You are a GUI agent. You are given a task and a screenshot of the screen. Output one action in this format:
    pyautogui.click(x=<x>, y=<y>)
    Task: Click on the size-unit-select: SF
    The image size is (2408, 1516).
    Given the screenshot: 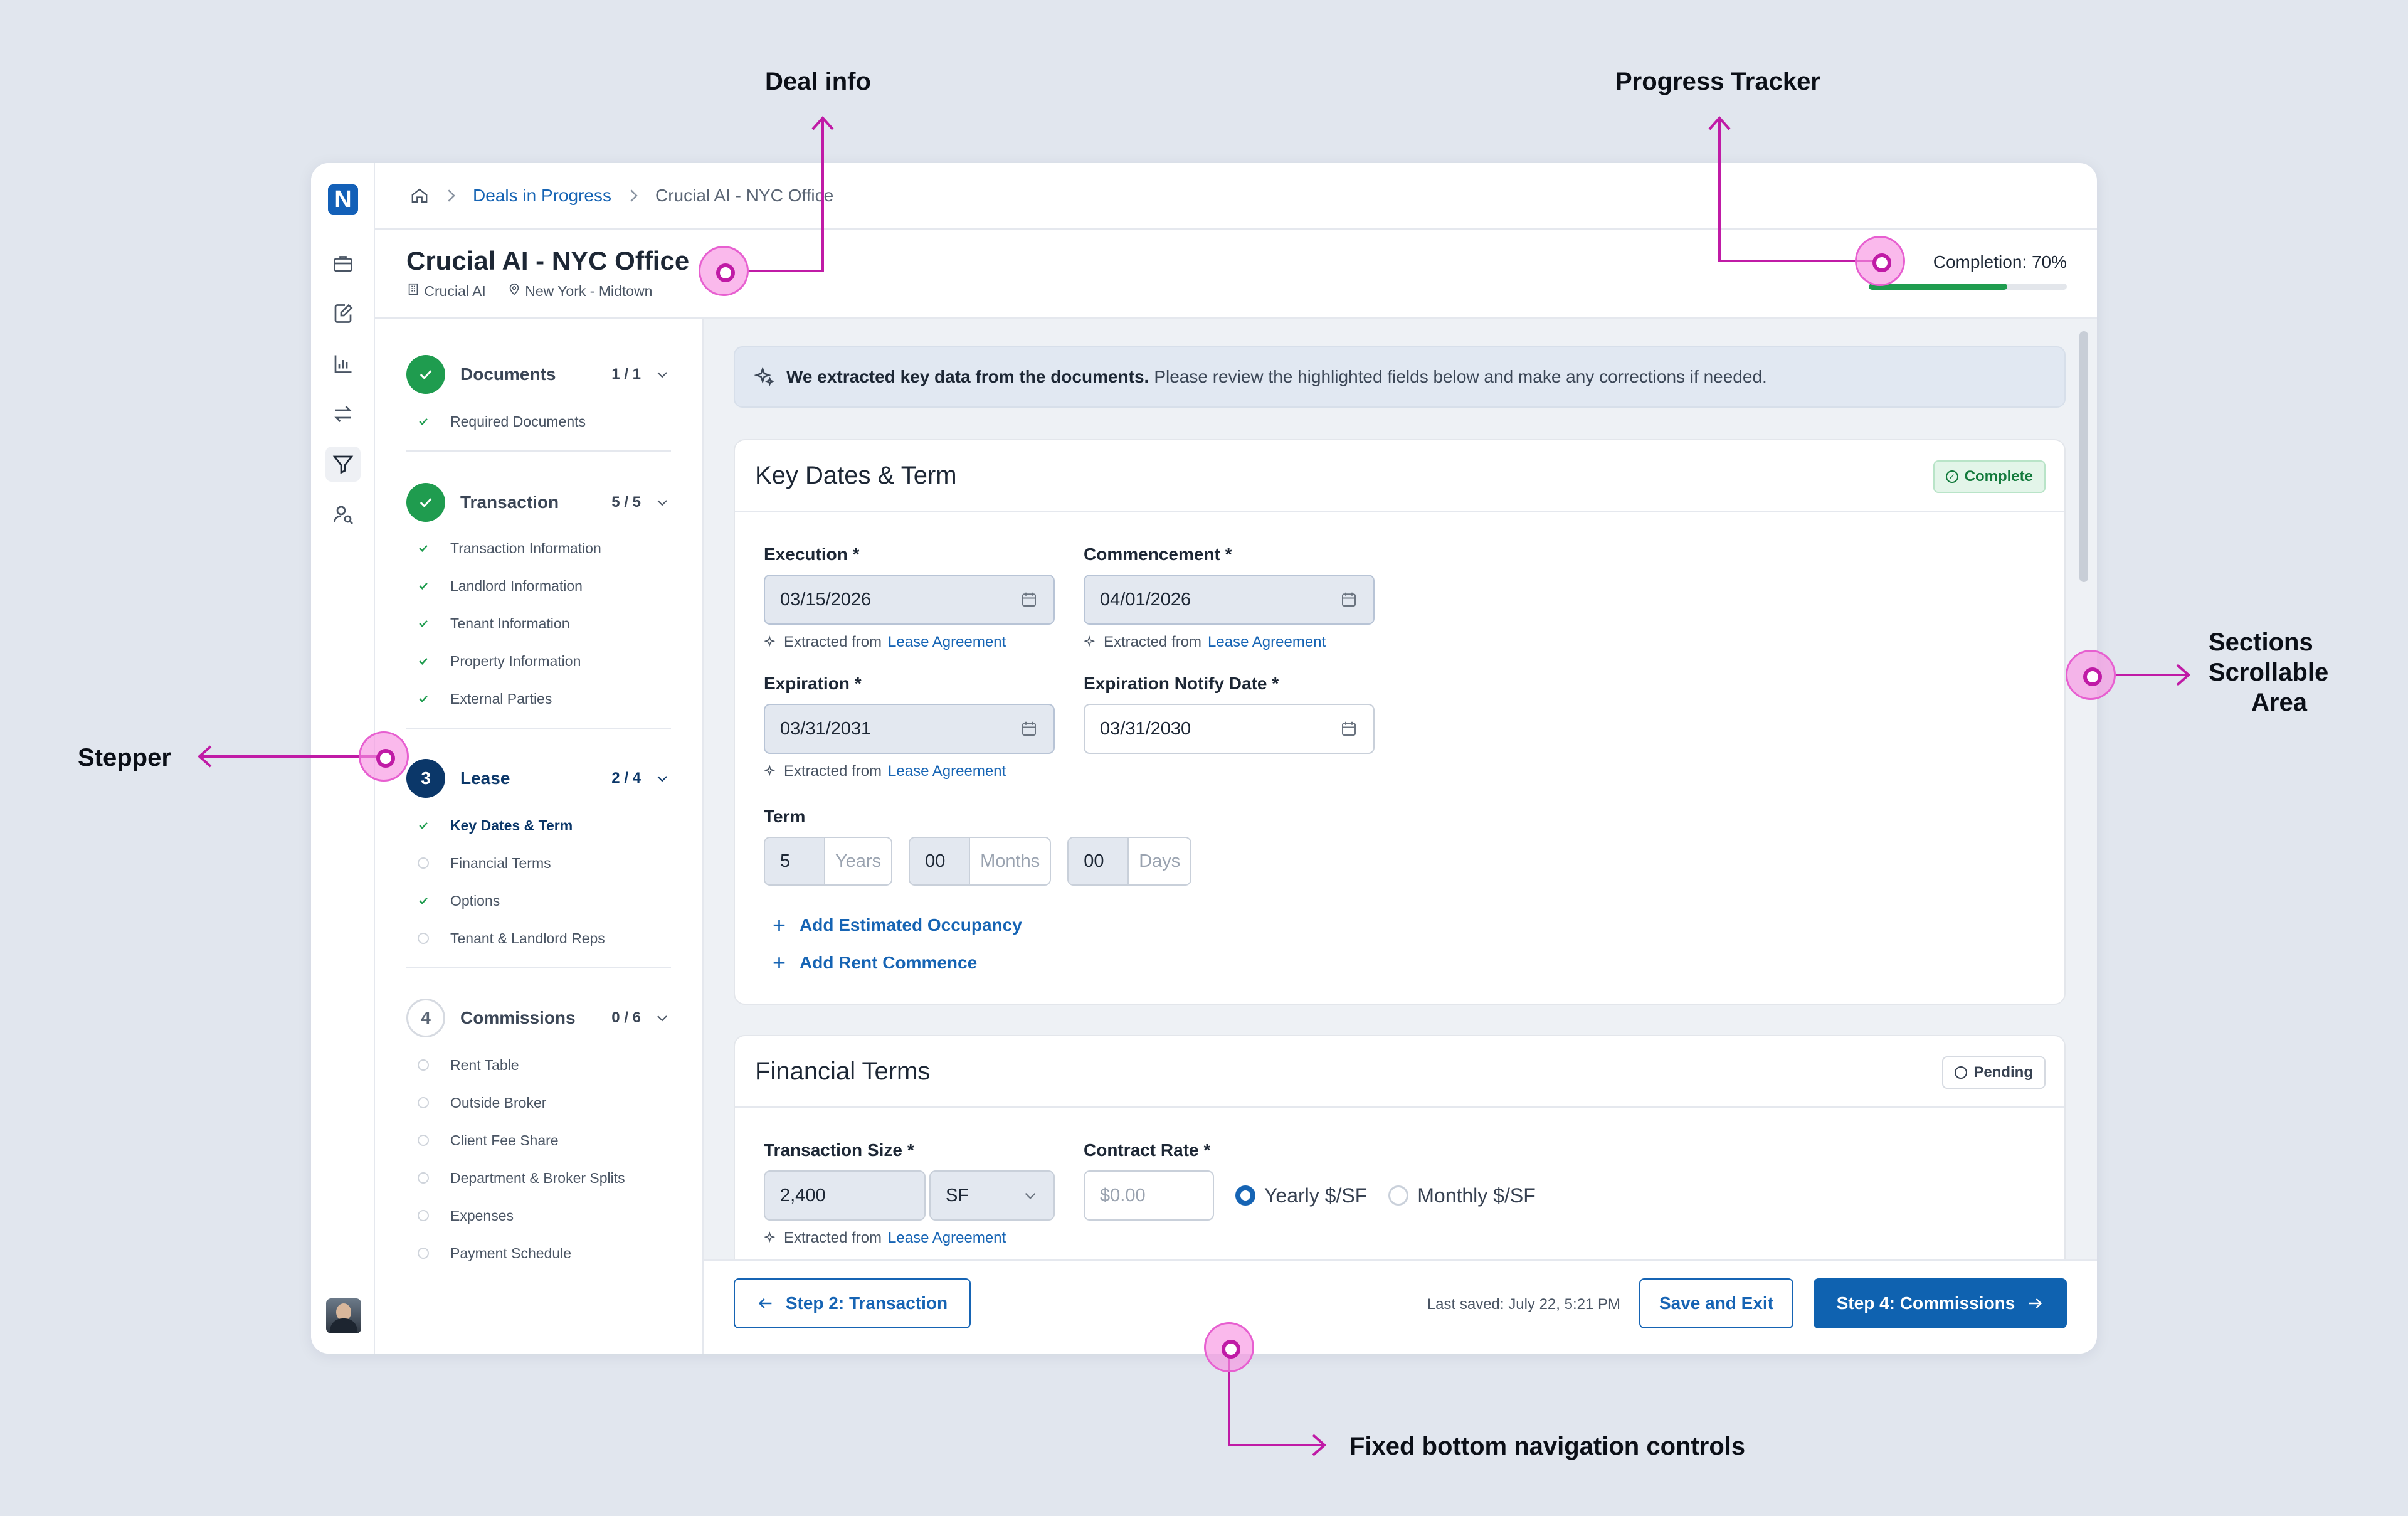 What is the action you would take?
    pyautogui.click(x=992, y=1195)
    